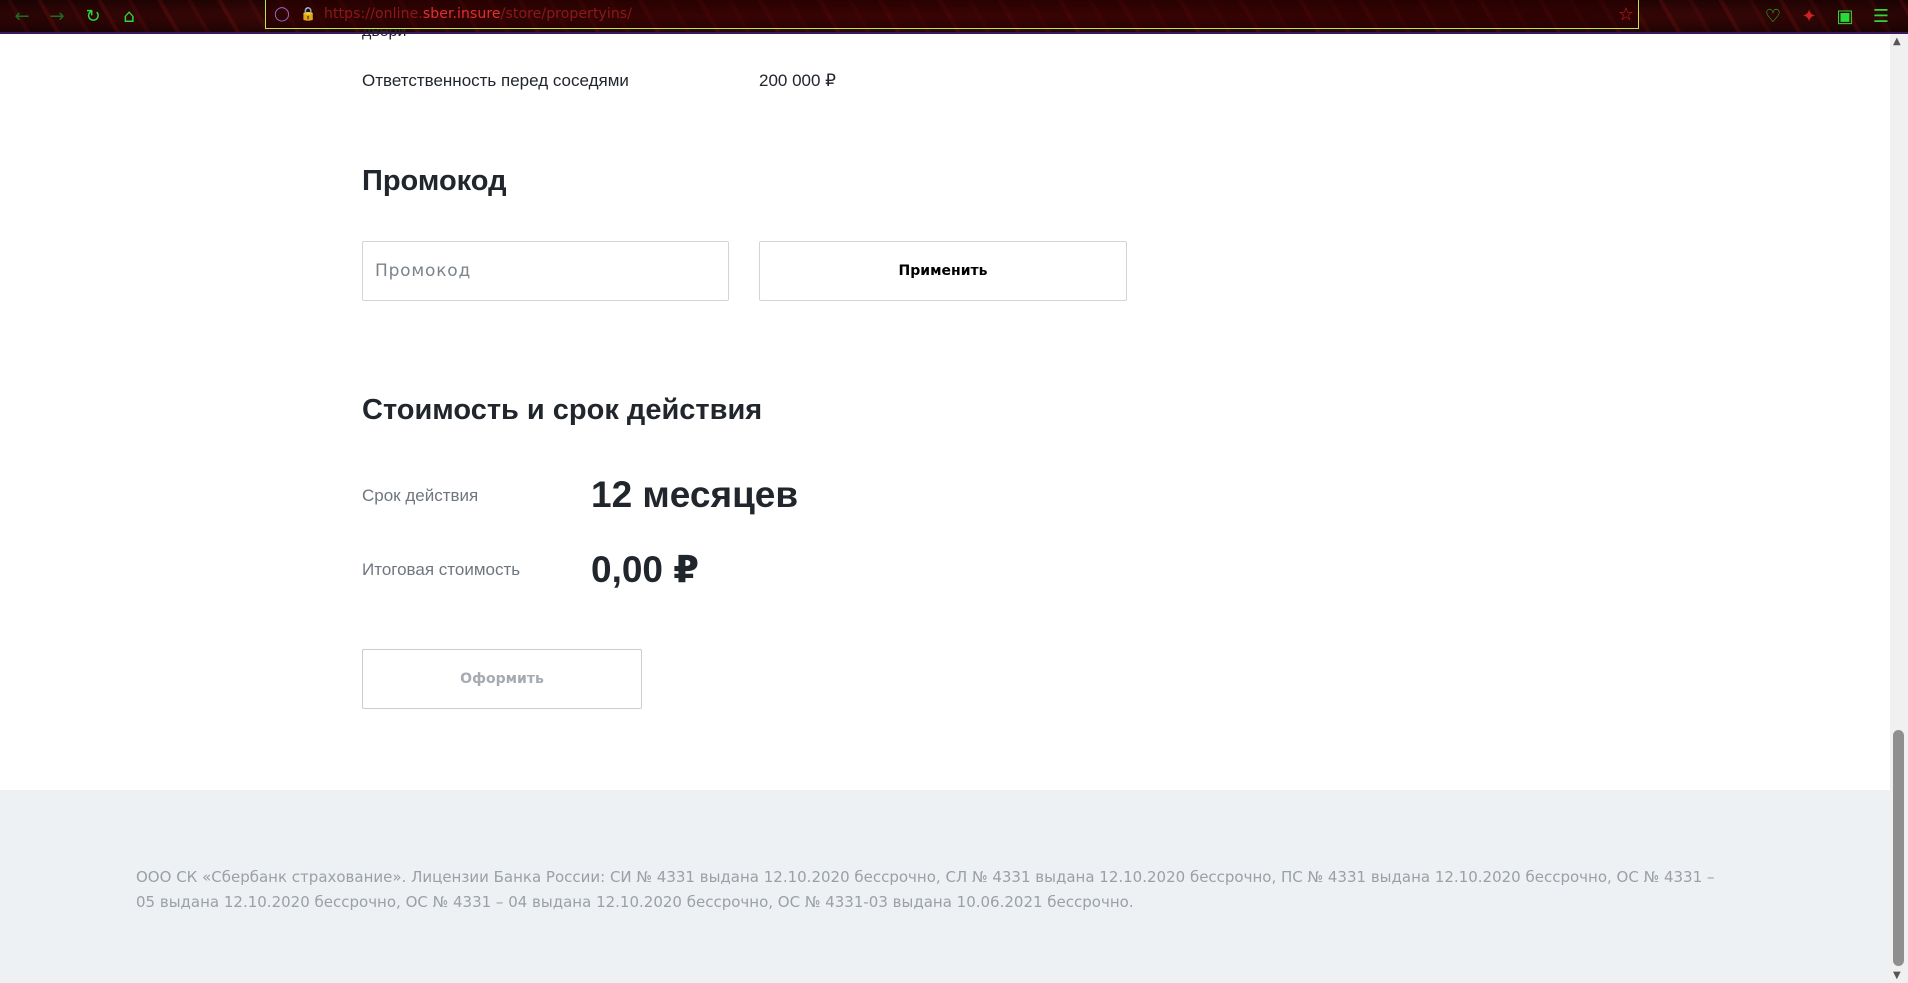 The height and width of the screenshot is (983, 1908). What do you see at coordinates (695, 494) in the screenshot?
I see `term-value: 12 месяцев` at bounding box center [695, 494].